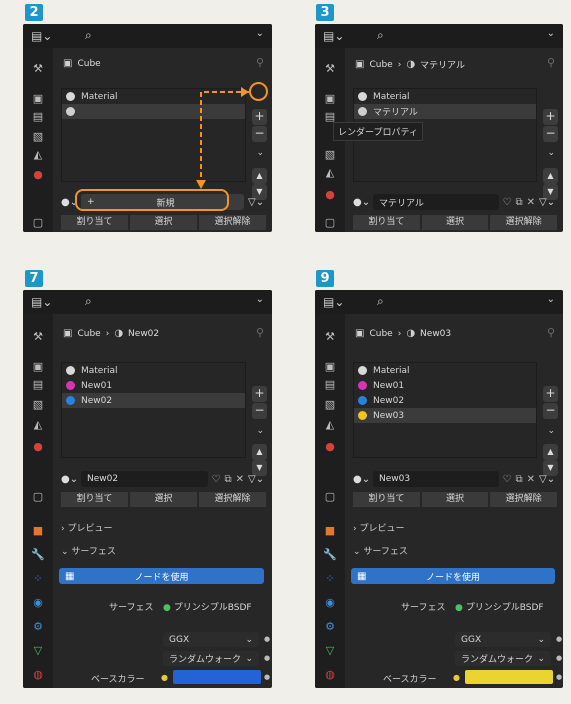 This screenshot has height=704, width=571. Describe the element at coordinates (38, 384) in the screenshot. I see `output-tab-icon: ▤` at that location.